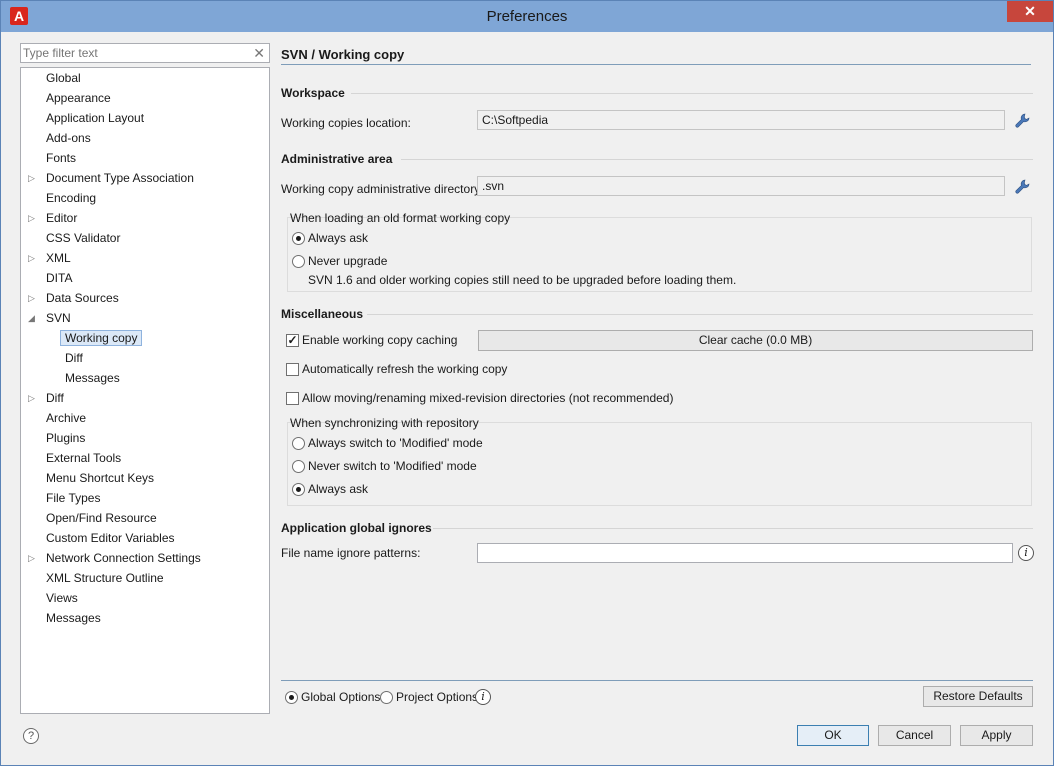 This screenshot has height=766, width=1054. Describe the element at coordinates (100, 478) in the screenshot. I see `tree-item-menu-shortcut-keys: Menu Shortcut Keys` at that location.